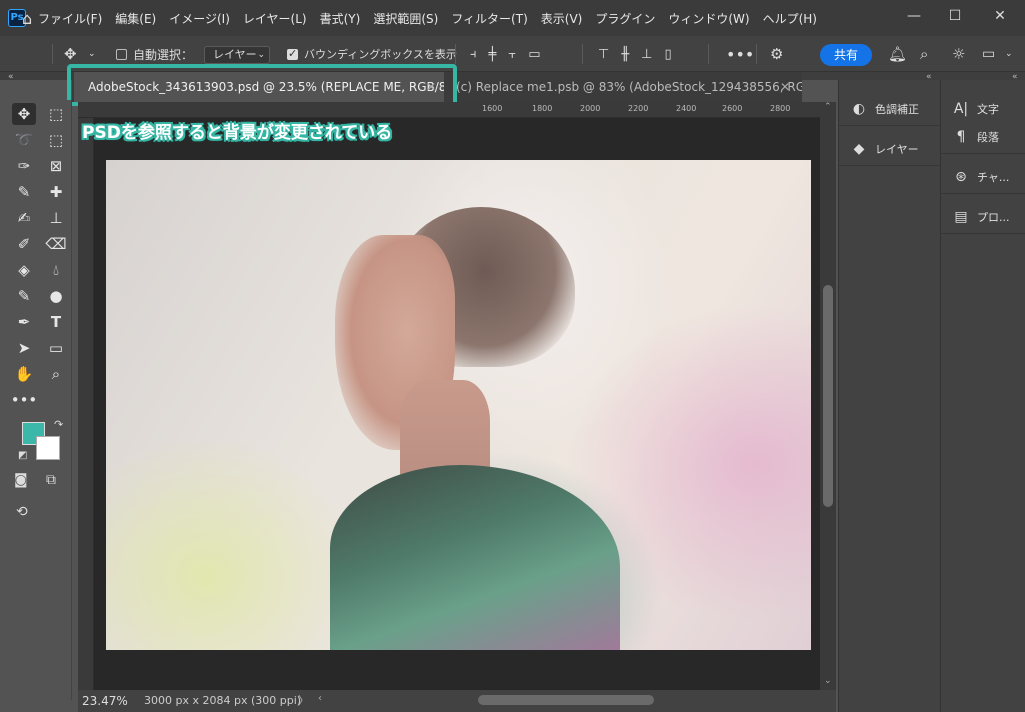 This screenshot has height=712, width=1025. Describe the element at coordinates (961, 109) in the screenshot. I see `character-icon: A|` at that location.